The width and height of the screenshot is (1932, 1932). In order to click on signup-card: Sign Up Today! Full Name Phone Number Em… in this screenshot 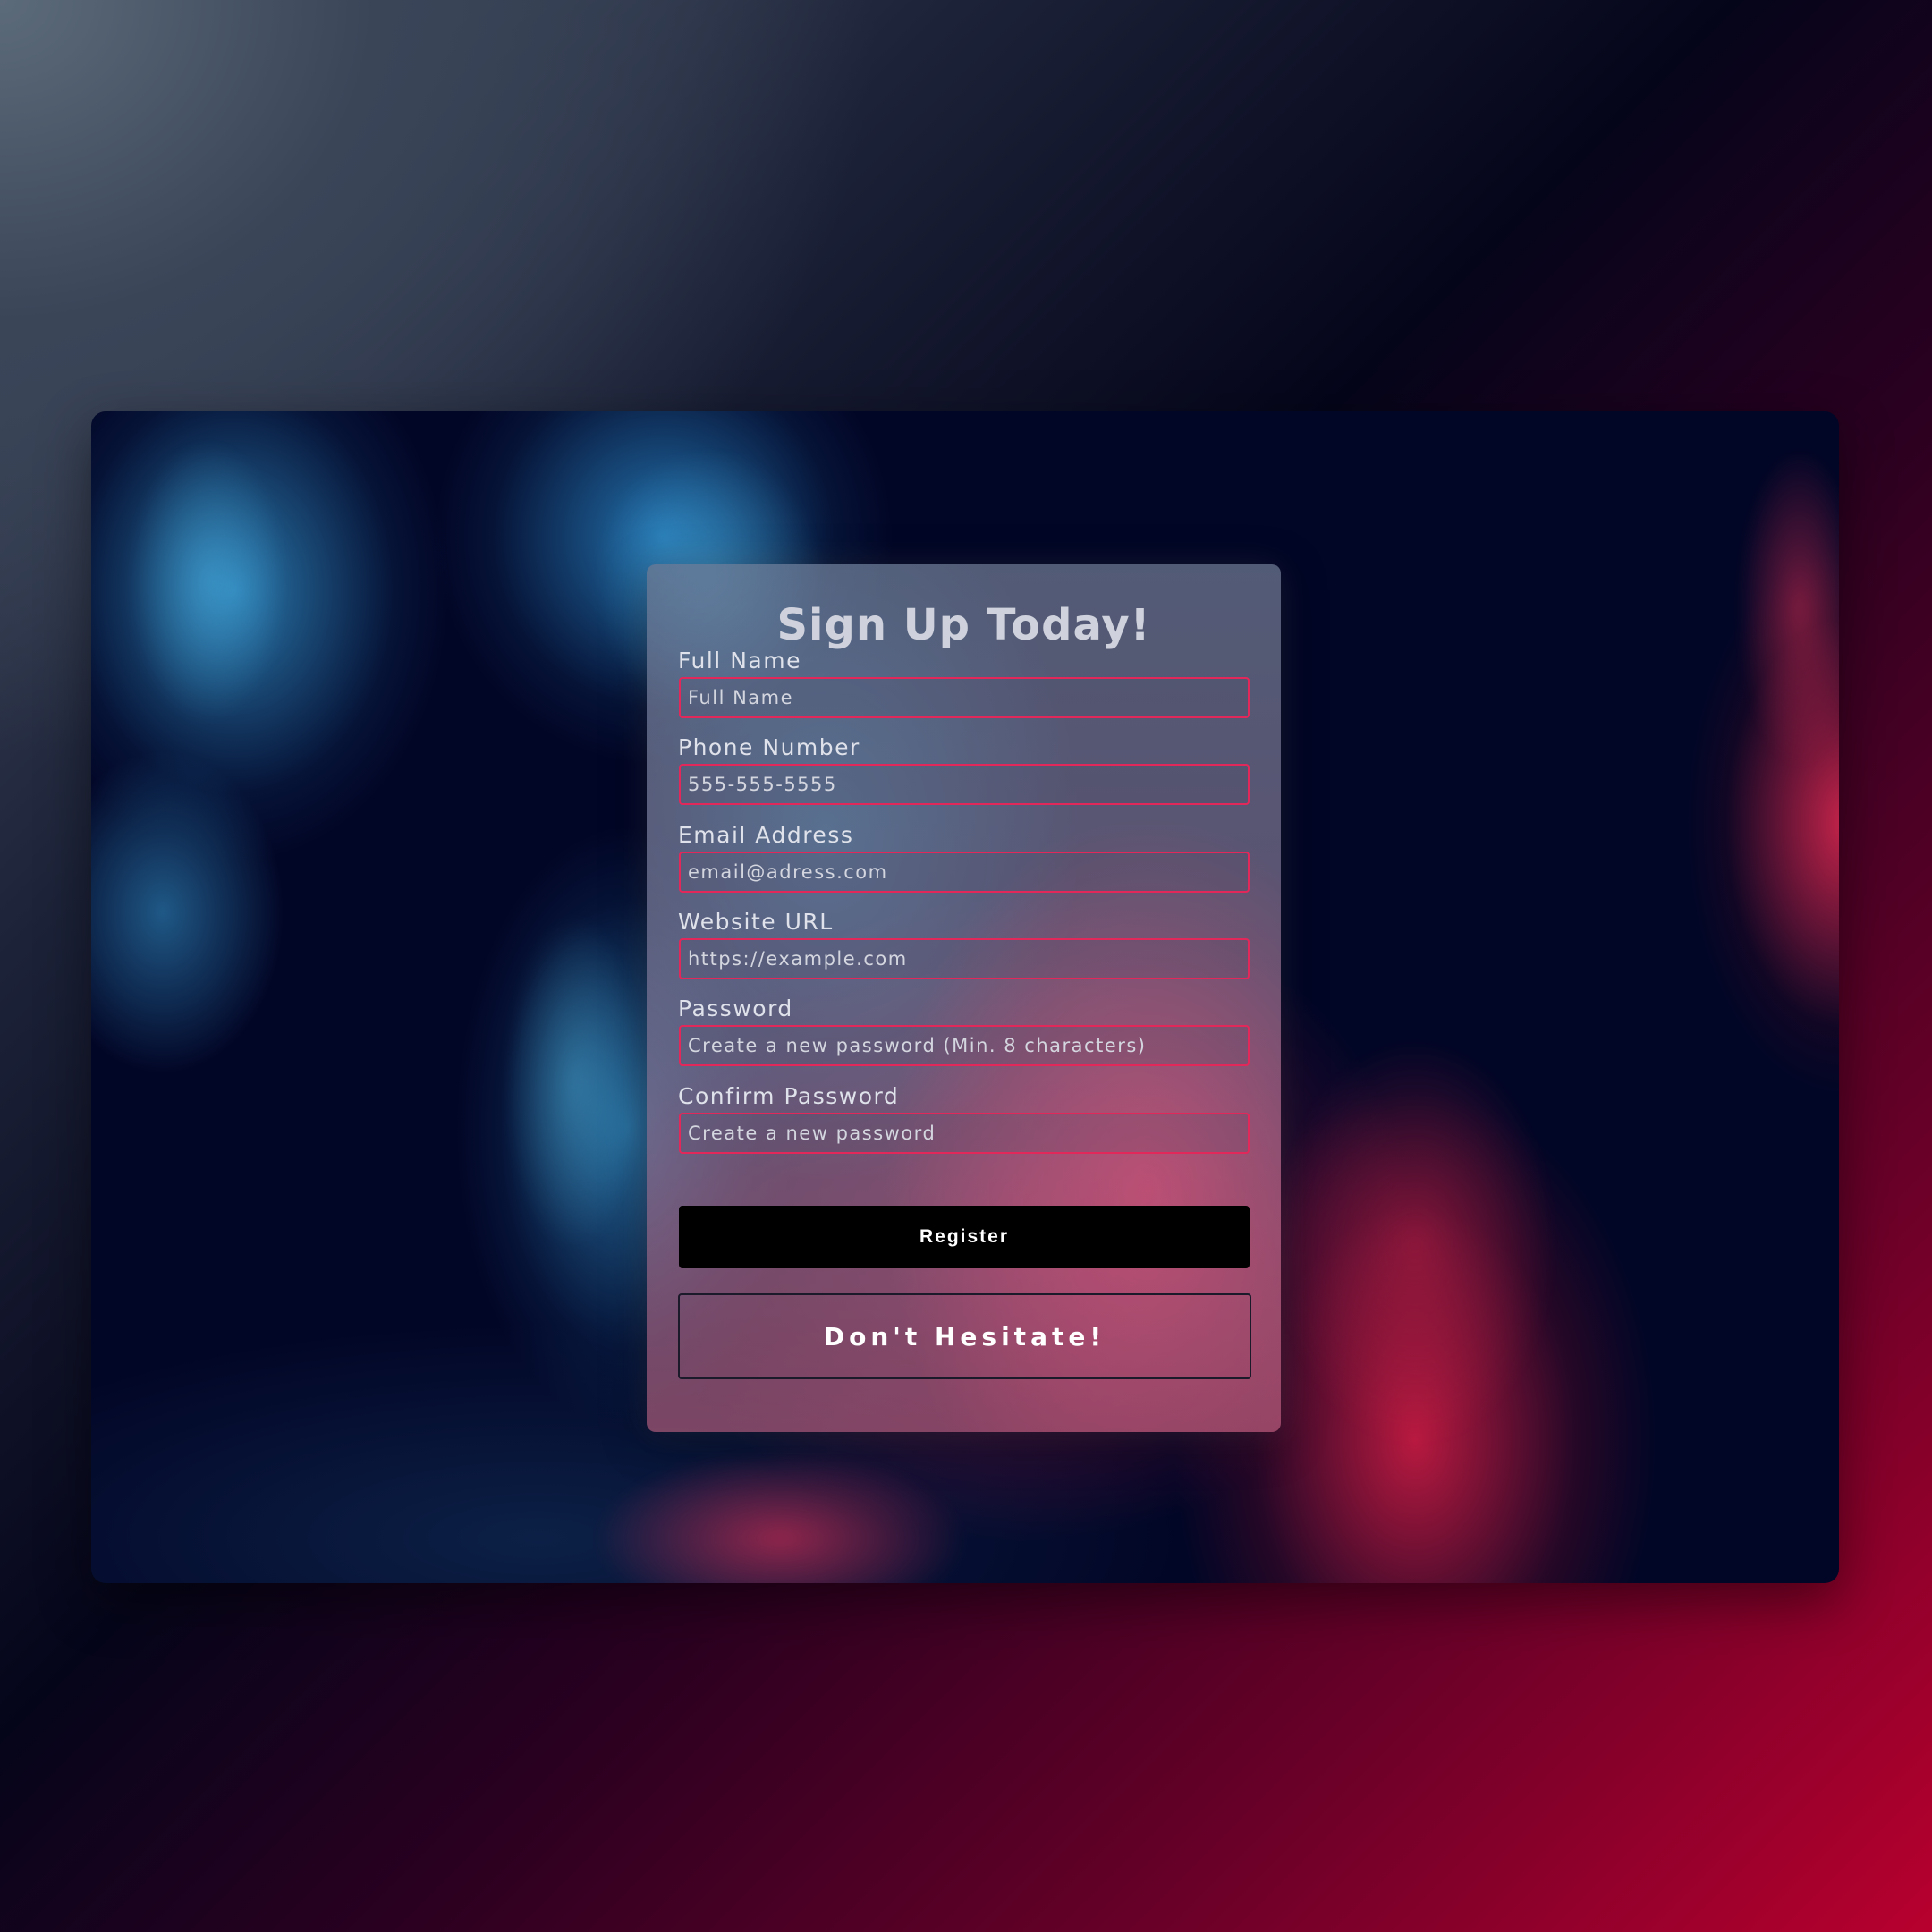, I will do `click(964, 998)`.